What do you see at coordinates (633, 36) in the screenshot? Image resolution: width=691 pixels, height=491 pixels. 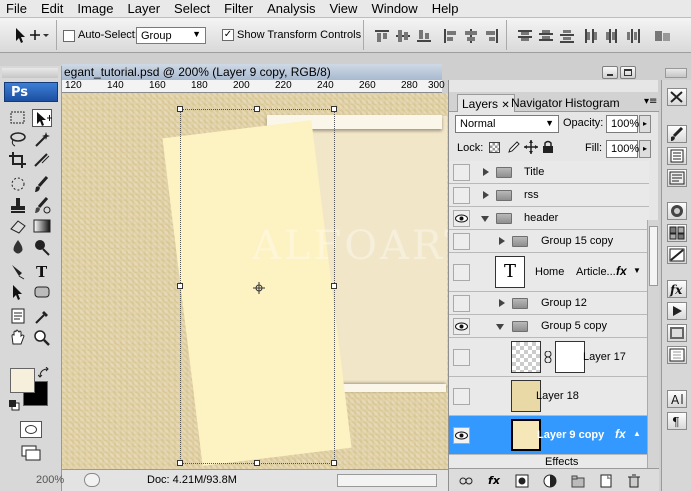 I see `distribute-right-icon` at bounding box center [633, 36].